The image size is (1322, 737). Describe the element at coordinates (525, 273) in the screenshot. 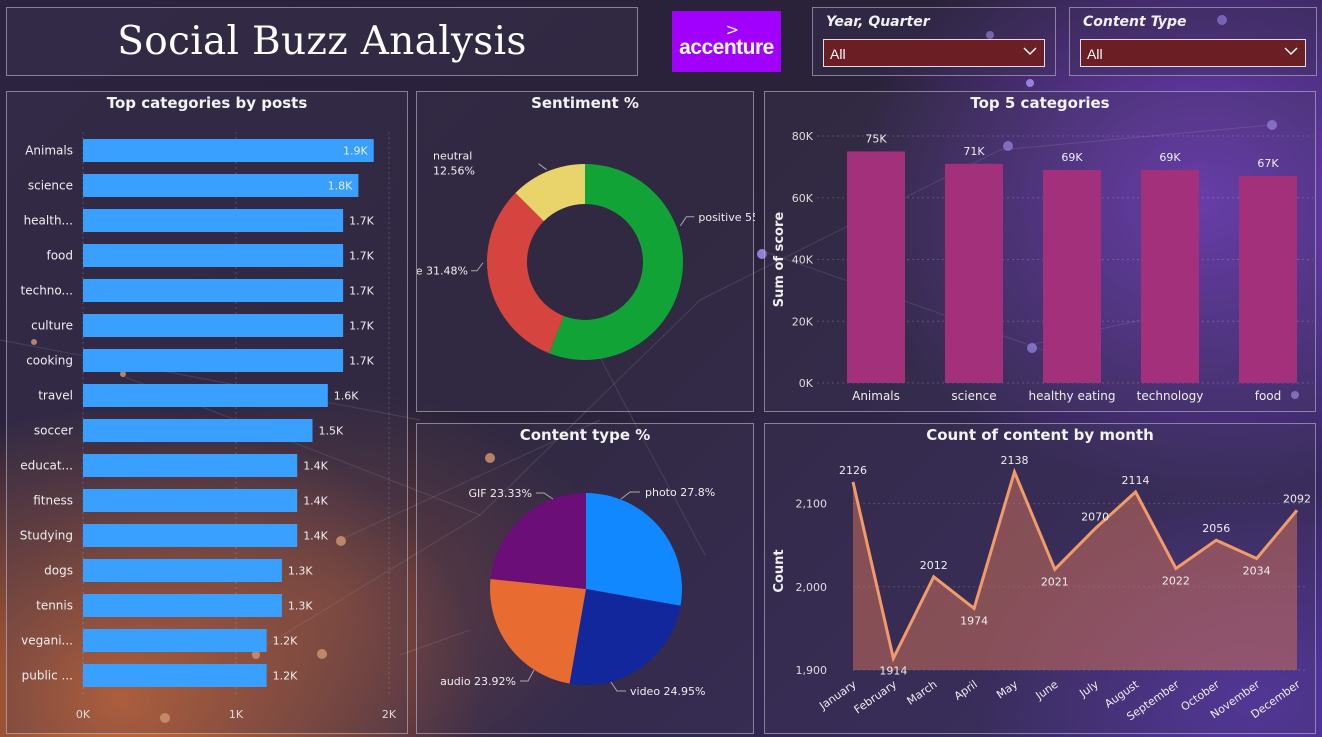

I see `donut-slice` at that location.